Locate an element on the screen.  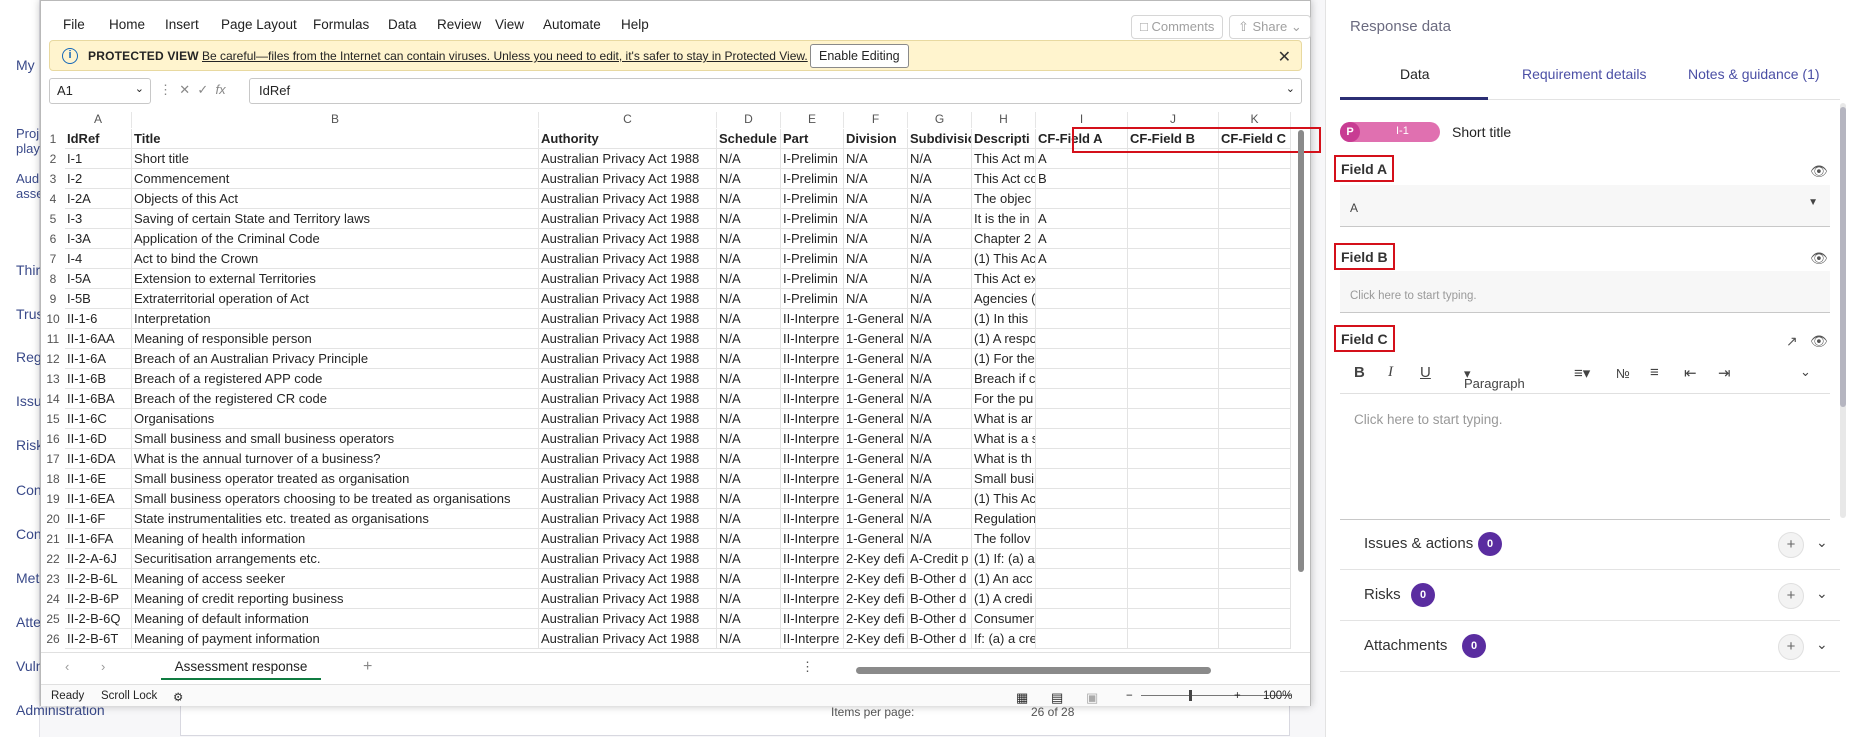
page-break-icon: ▣ is located at coordinates (1092, 698).